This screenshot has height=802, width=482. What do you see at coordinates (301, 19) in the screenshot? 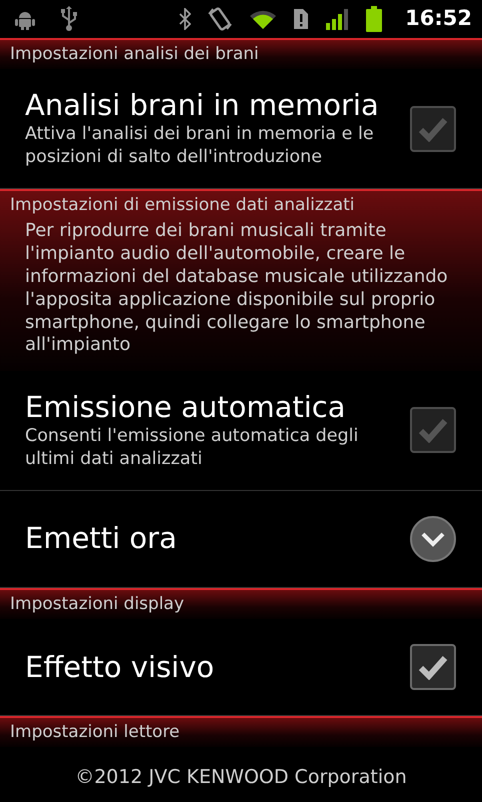
I see `sim-alert-icon` at bounding box center [301, 19].